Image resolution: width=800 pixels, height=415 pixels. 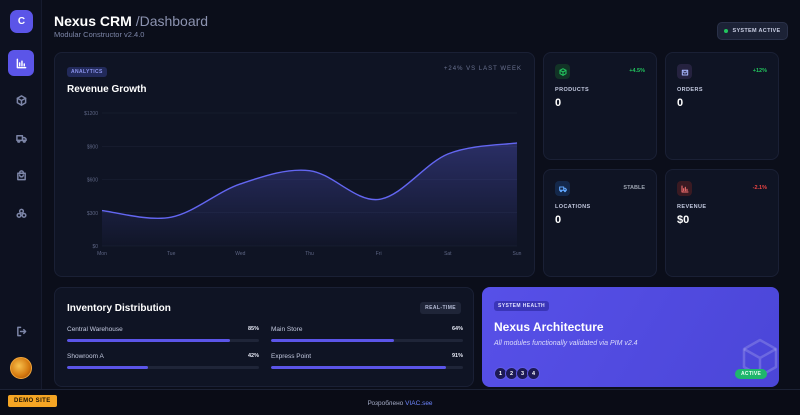 I want to click on section-name: /Dashboard, so click(x=172, y=21).